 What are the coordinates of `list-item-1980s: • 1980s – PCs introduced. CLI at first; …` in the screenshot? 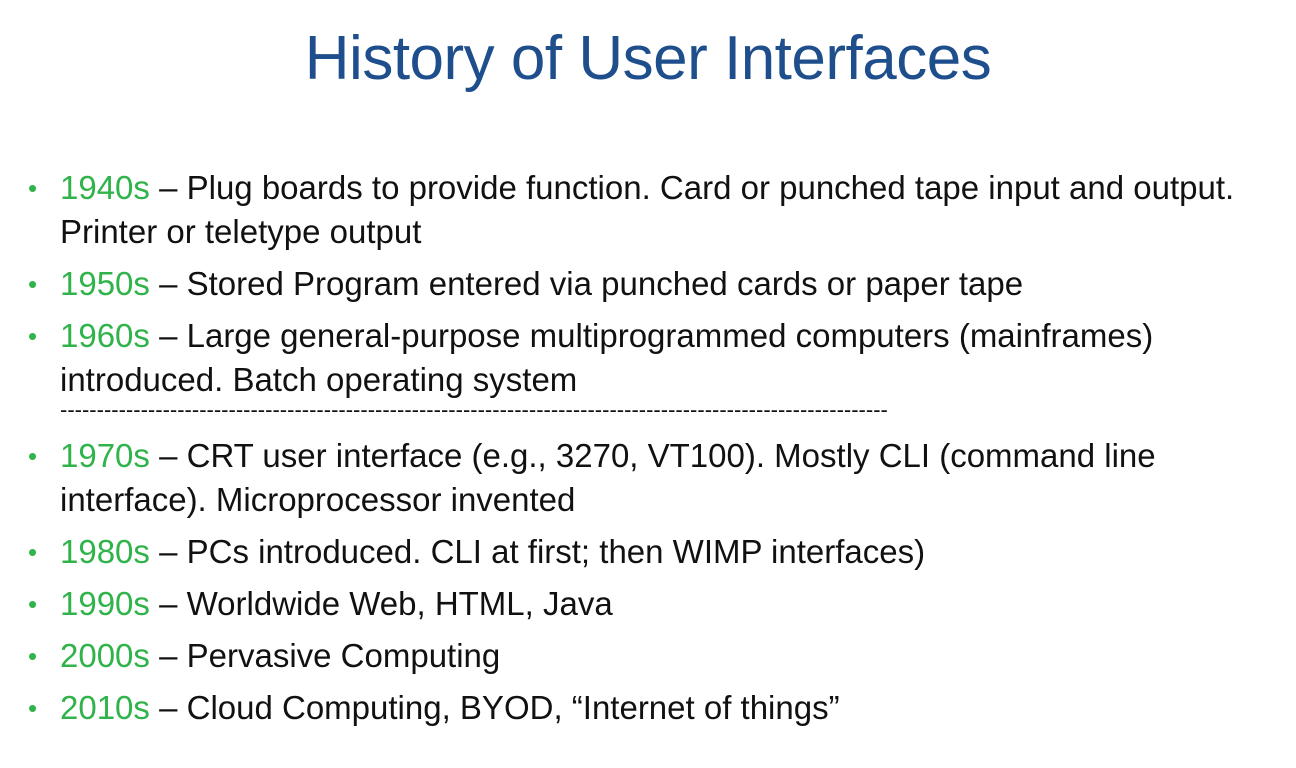 It's located at (649, 552).